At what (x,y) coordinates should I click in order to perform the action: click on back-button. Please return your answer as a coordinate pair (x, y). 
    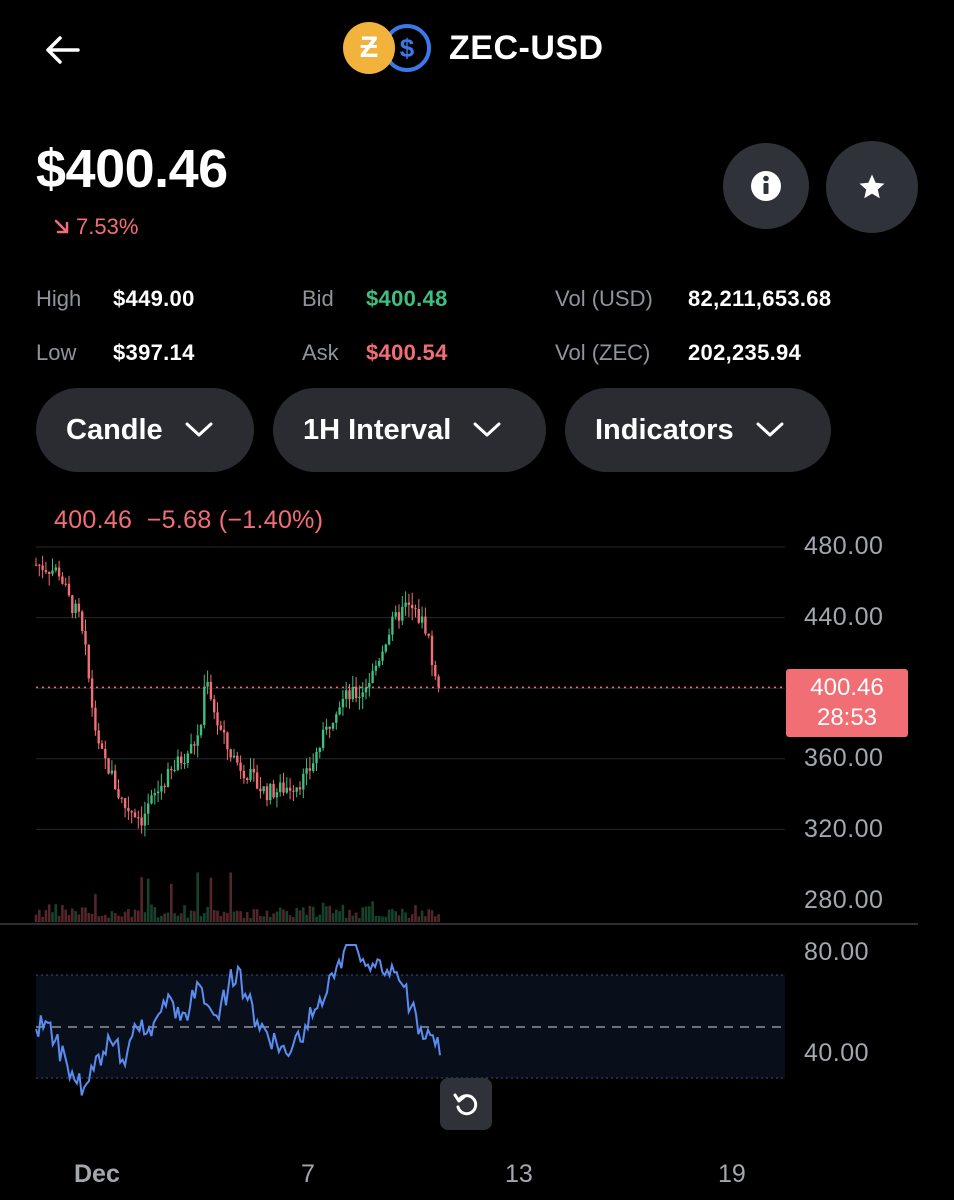
    Looking at the image, I should click on (62, 50).